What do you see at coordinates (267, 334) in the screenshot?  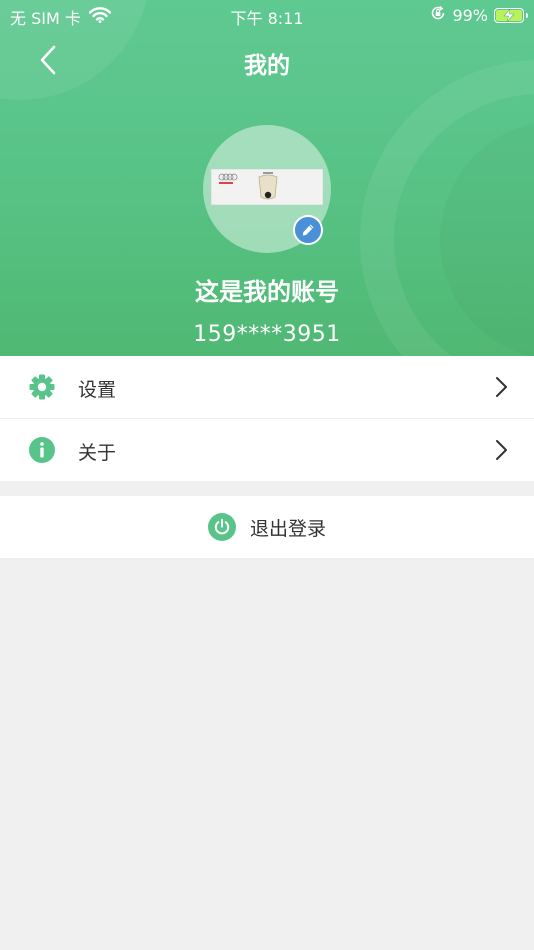 I see `account-phone: 159****3951` at bounding box center [267, 334].